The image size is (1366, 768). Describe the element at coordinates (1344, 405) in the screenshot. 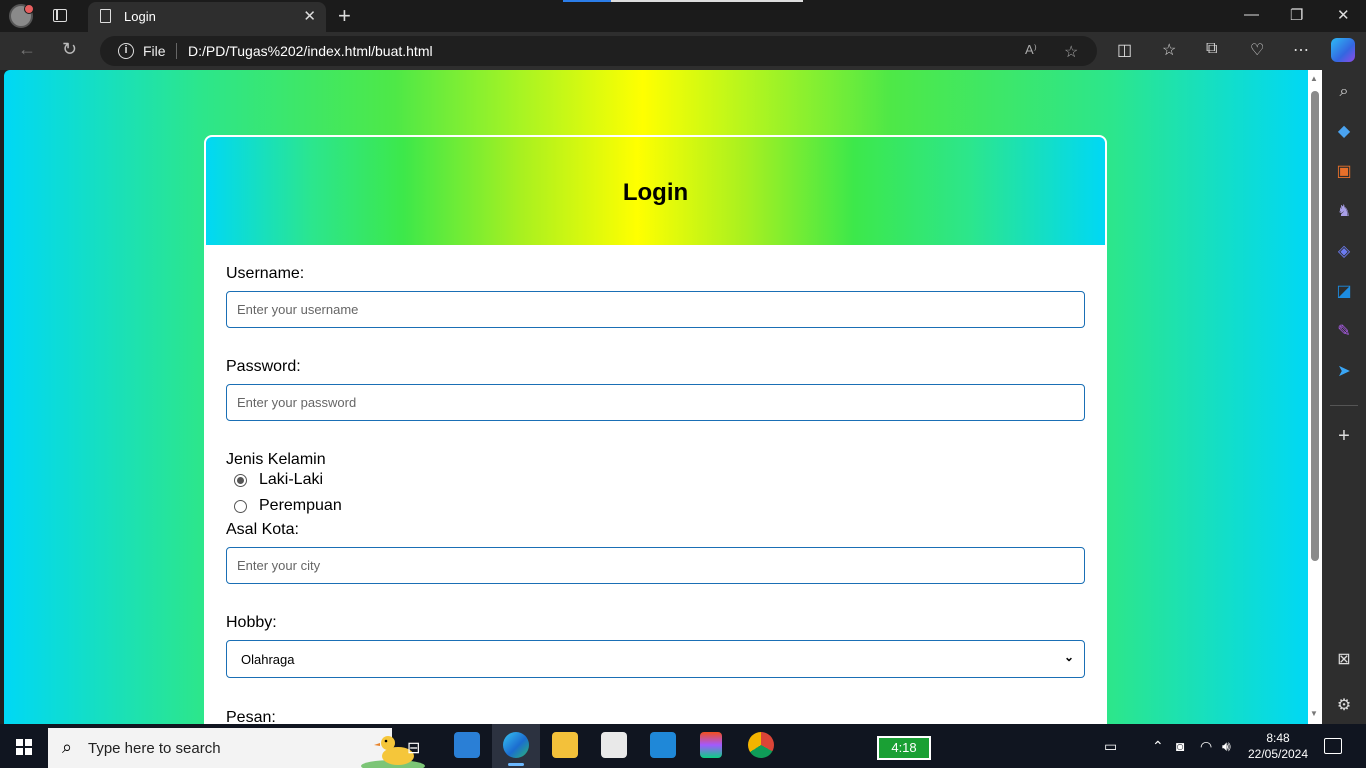

I see `sidebar-divider` at that location.